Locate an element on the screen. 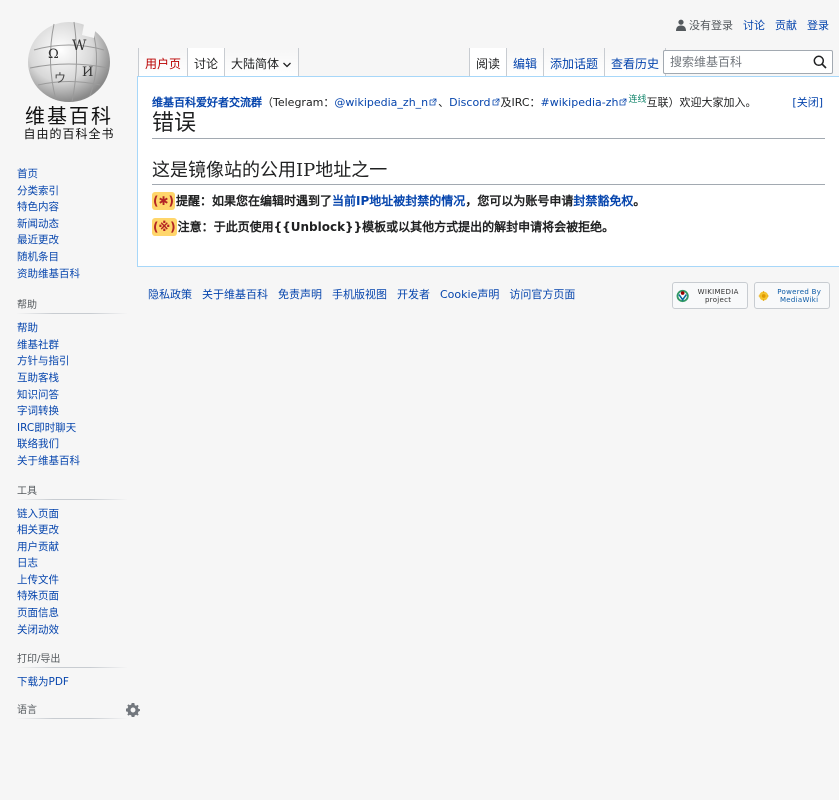  sidebar-item-contact: 联络我们 is located at coordinates (38, 444).